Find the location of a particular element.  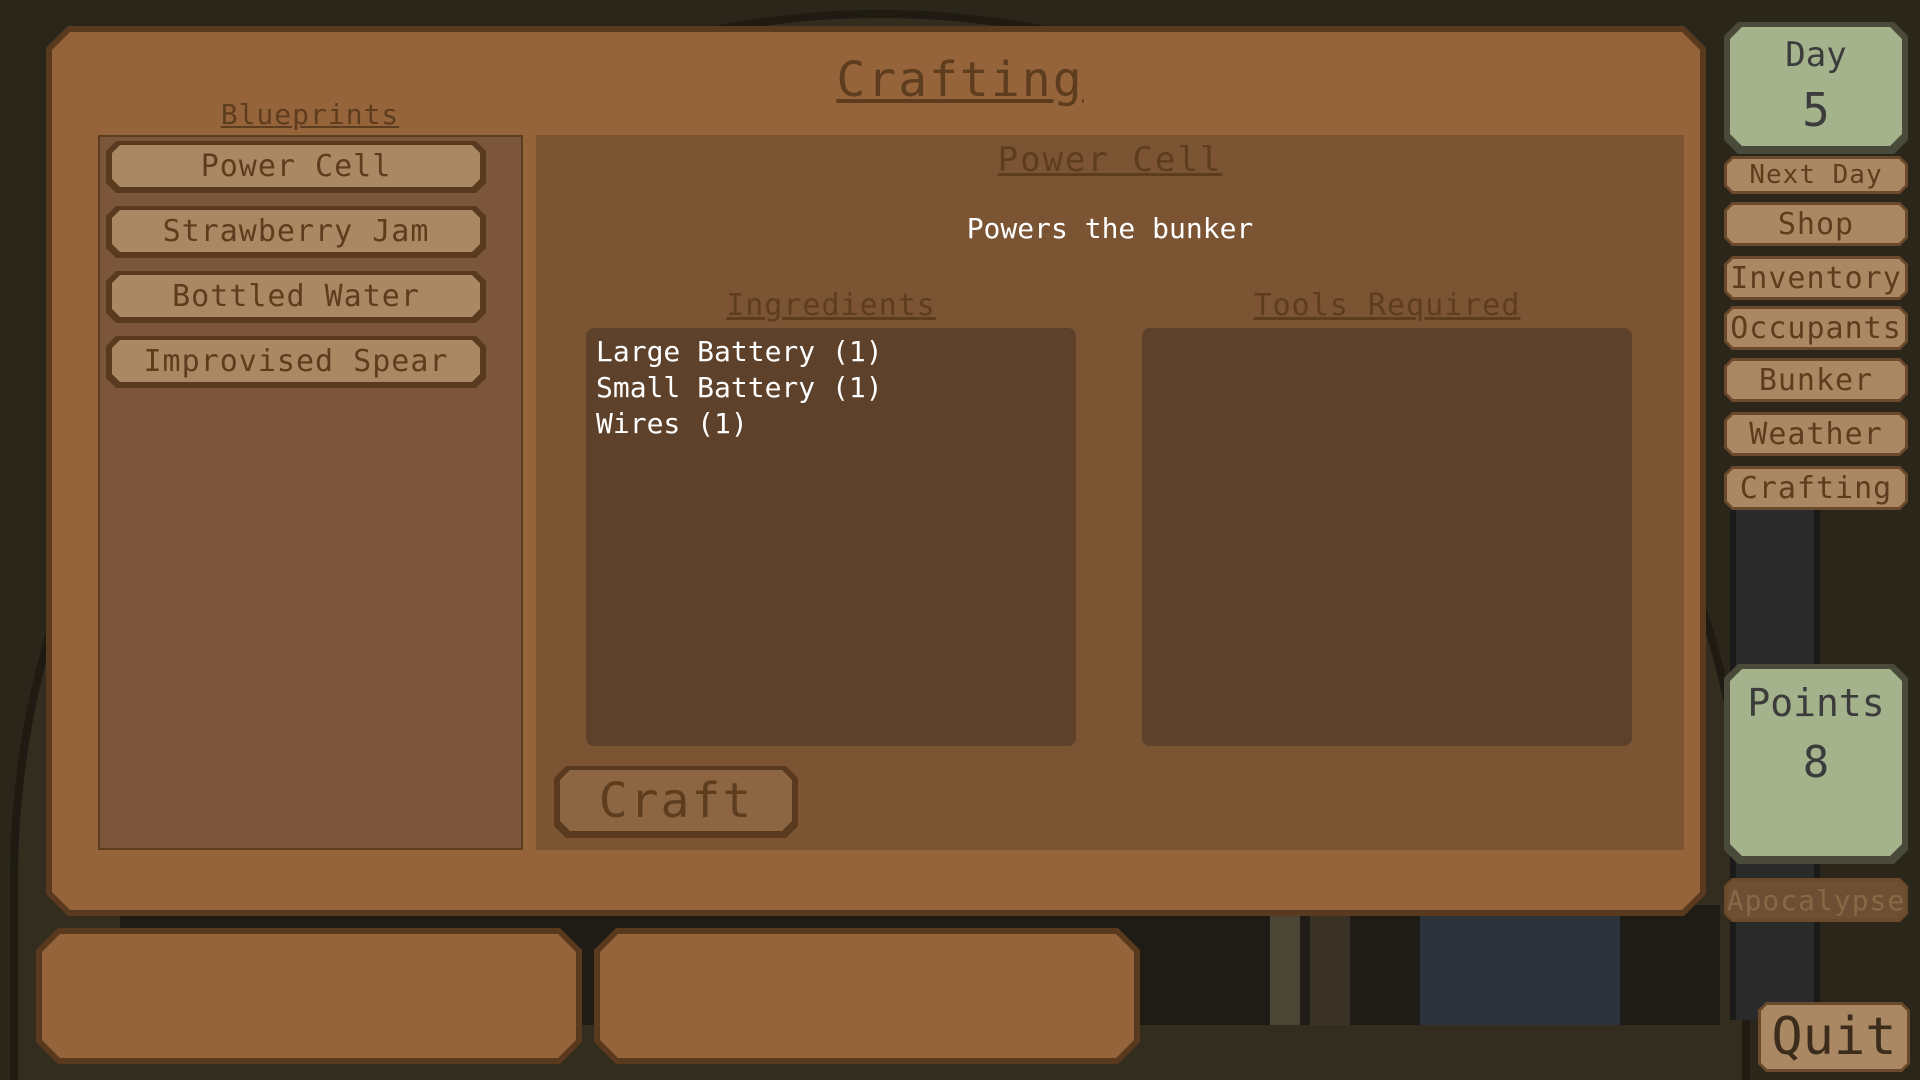

apocalypse-button: Apocalypse is located at coordinates (1816, 900).